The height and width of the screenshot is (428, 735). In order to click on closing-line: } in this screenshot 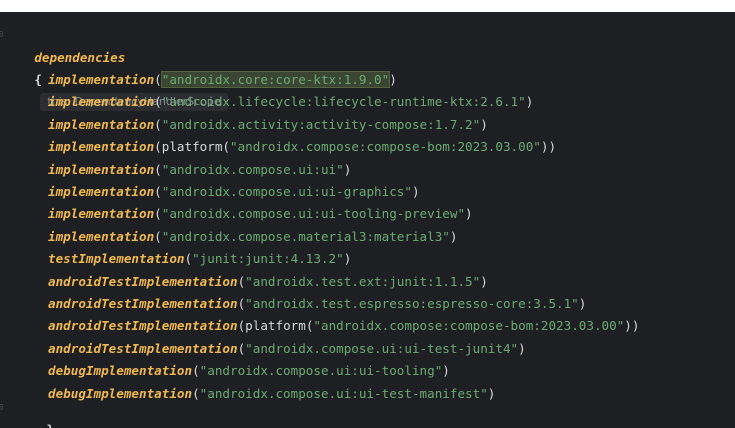, I will do `click(35, 412)`.